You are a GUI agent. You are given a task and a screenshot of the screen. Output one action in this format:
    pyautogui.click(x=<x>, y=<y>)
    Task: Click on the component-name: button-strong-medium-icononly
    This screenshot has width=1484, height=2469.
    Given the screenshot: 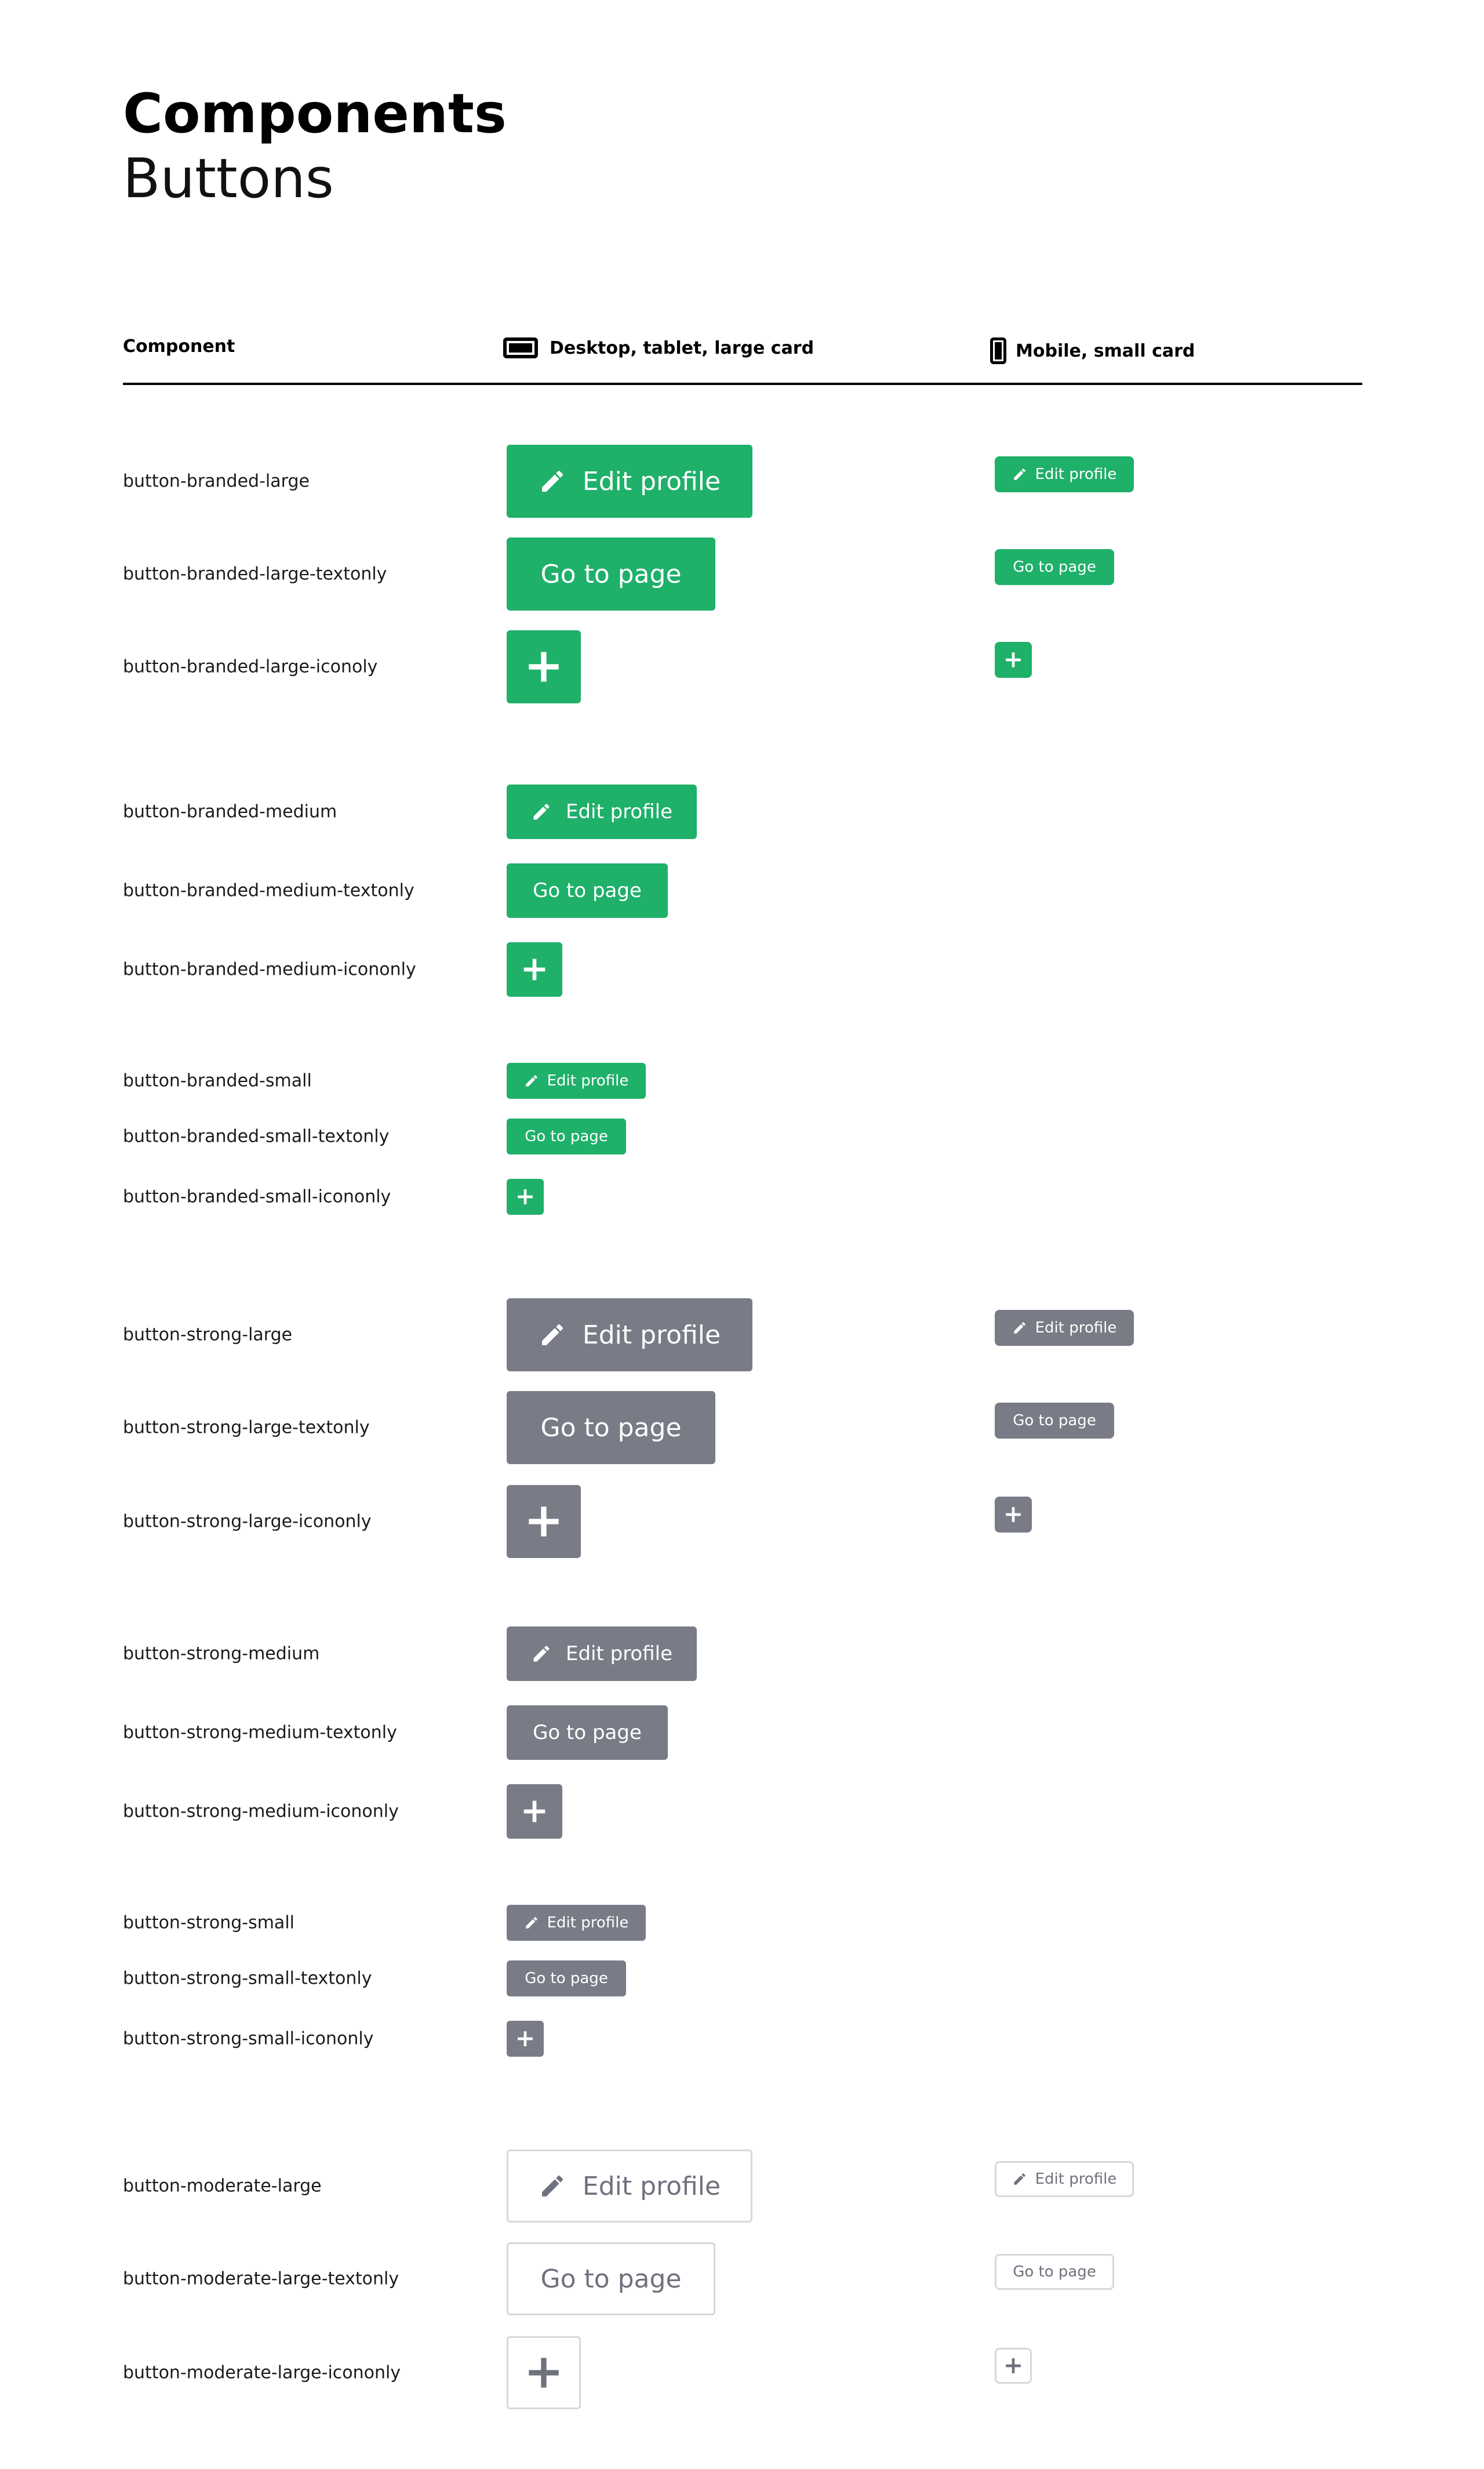 What is the action you would take?
    pyautogui.click(x=261, y=1811)
    